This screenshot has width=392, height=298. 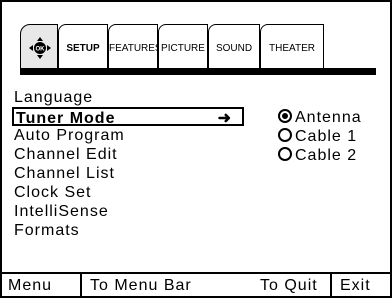 What do you see at coordinates (285, 116) in the screenshot?
I see `radio-selected-icon` at bounding box center [285, 116].